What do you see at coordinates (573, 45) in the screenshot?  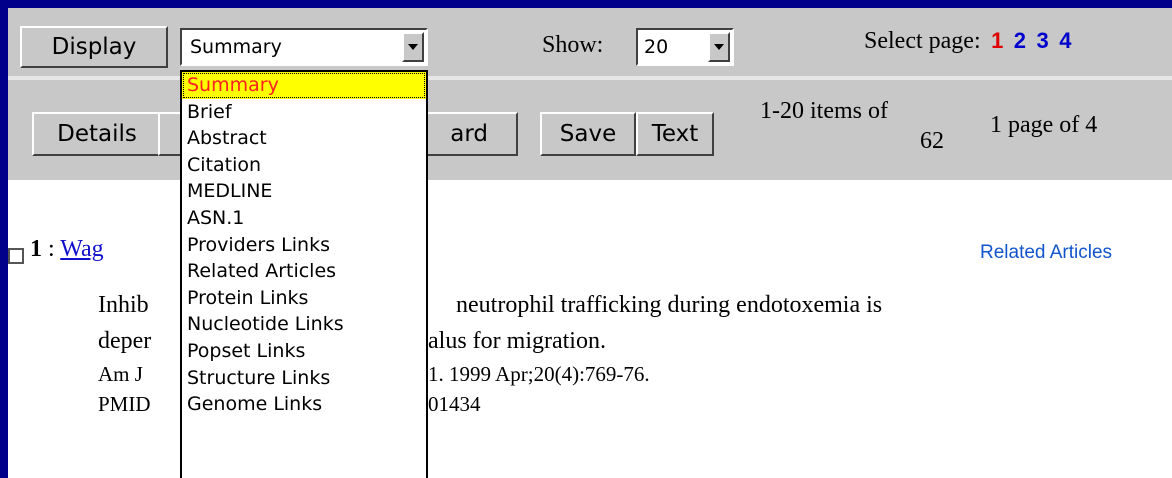 I see `show-label: Show:` at bounding box center [573, 45].